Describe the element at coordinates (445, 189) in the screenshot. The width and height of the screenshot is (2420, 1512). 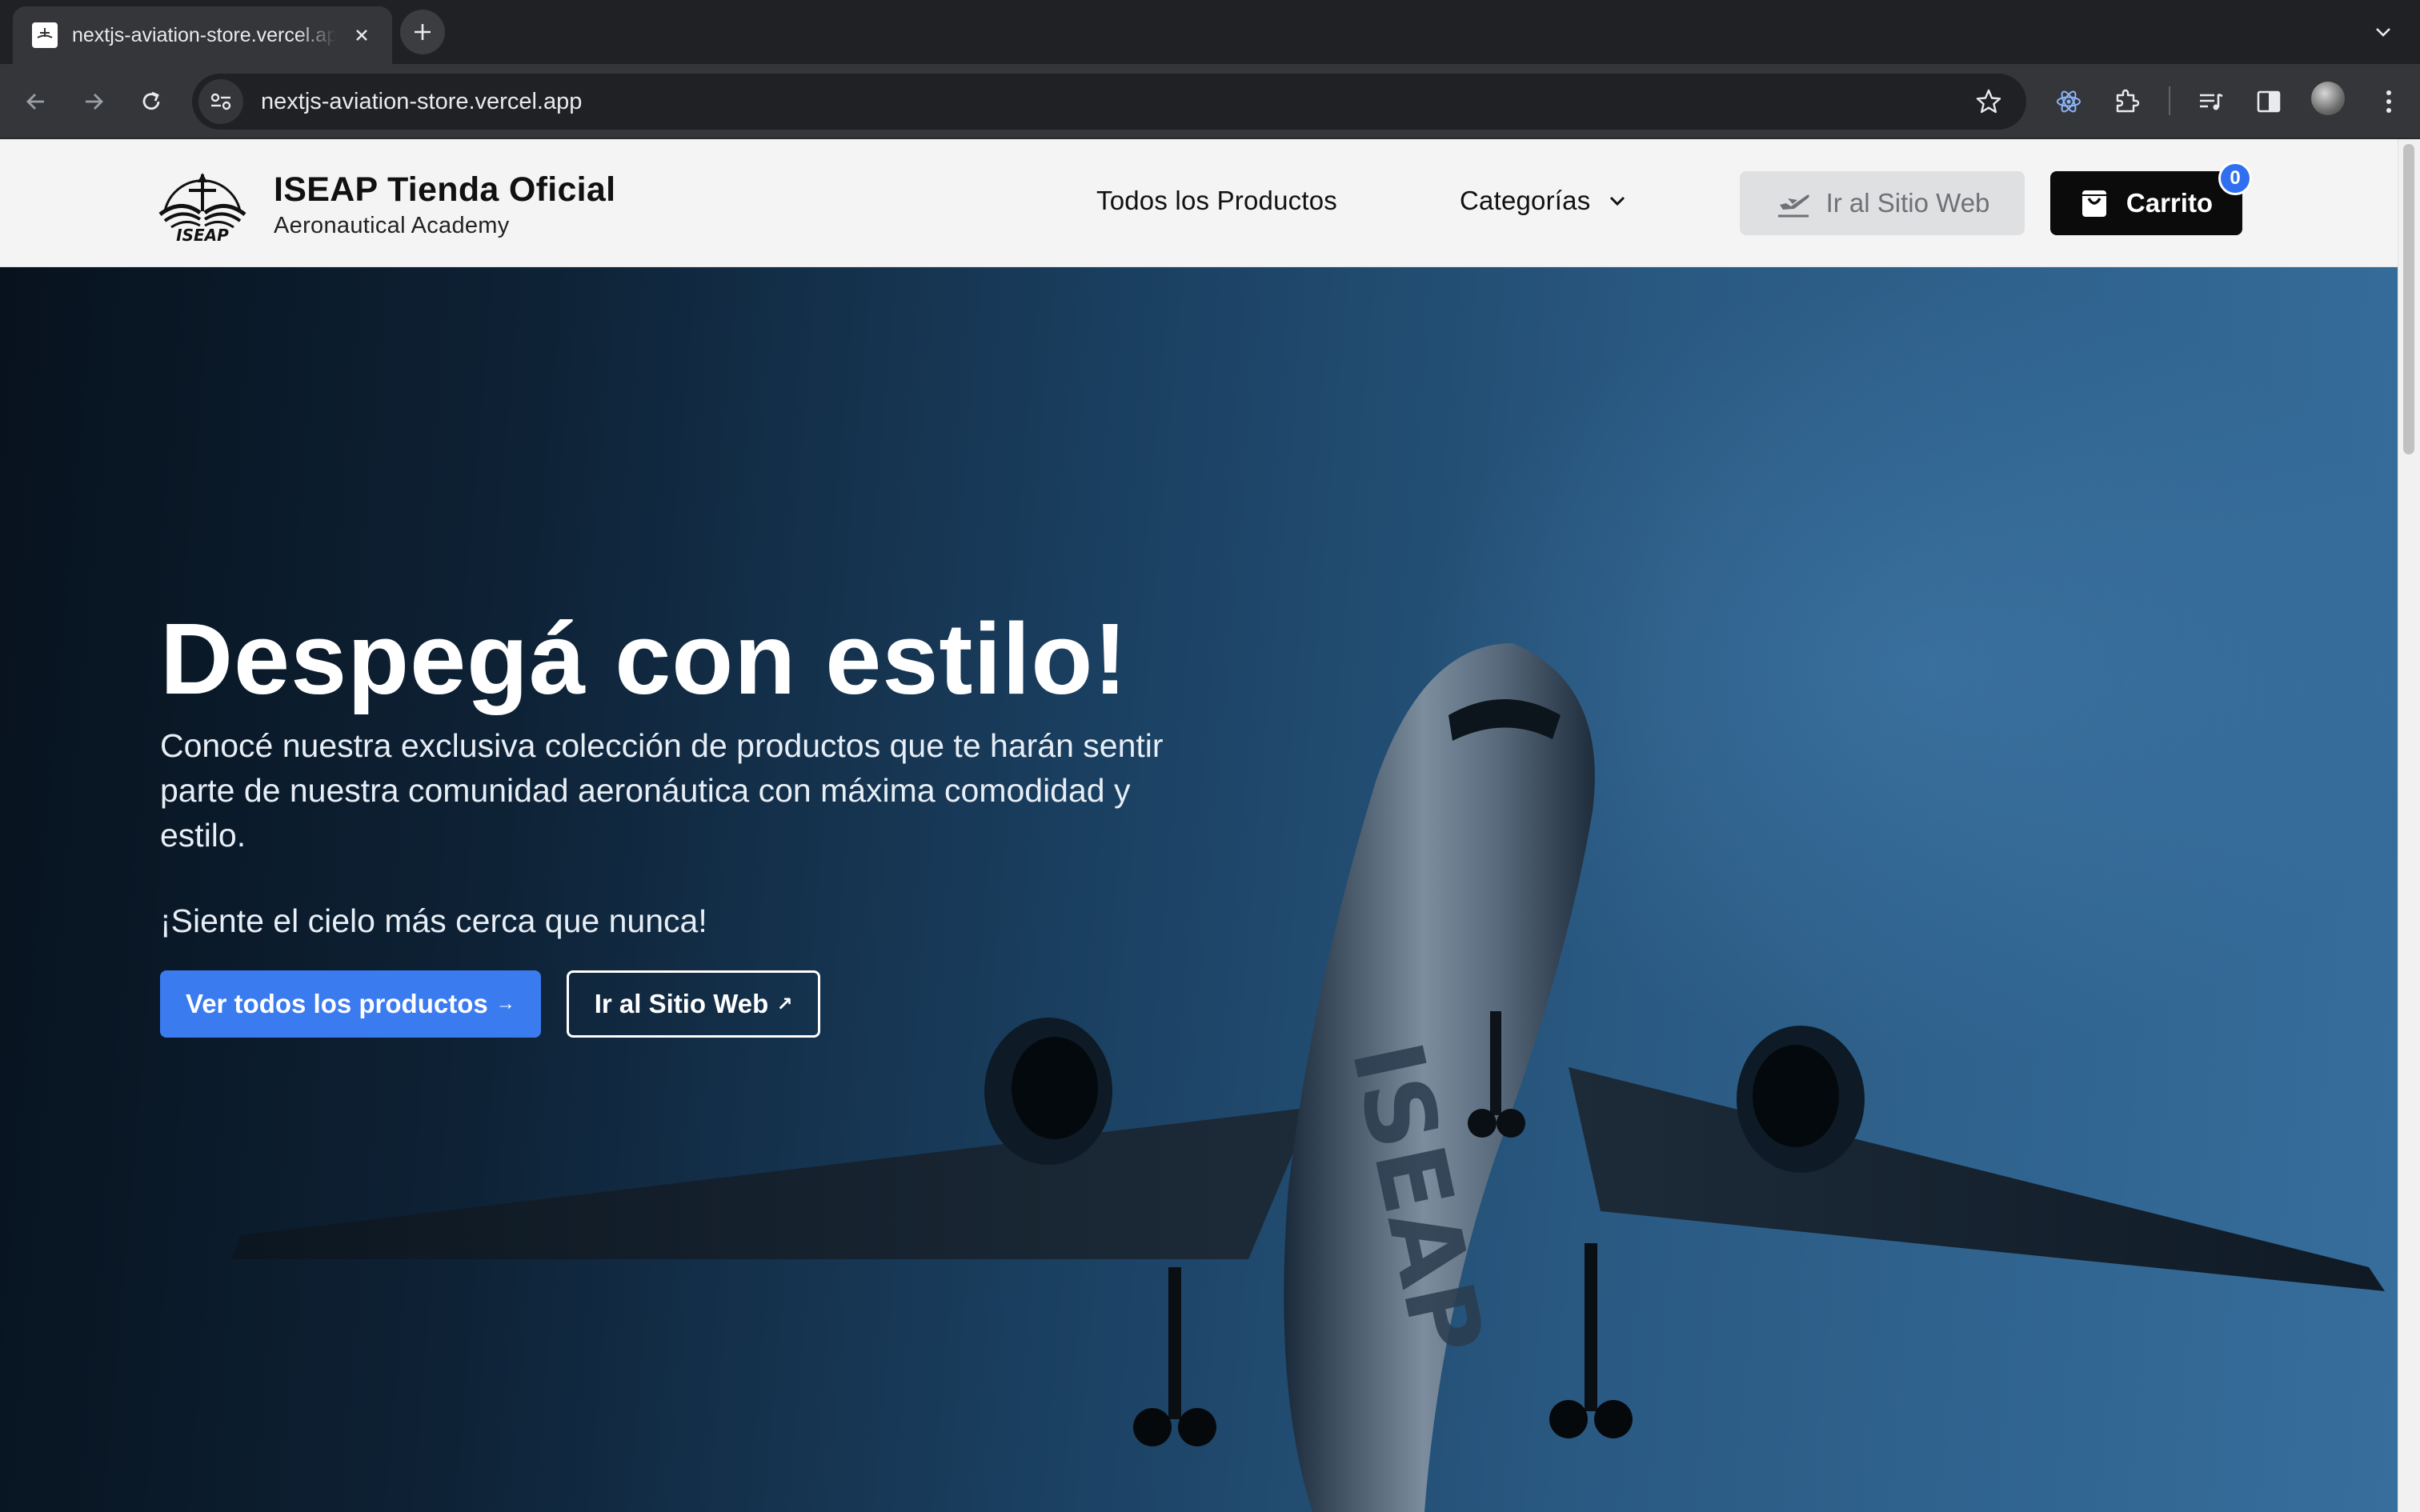
I see `brand-title: ISEAP Tienda Oficial` at that location.